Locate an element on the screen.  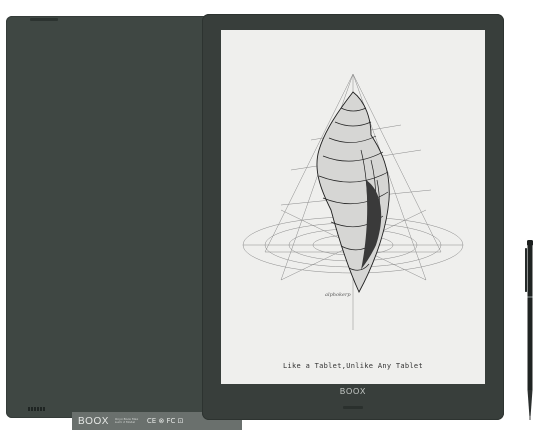
artist-signature: alphokerp is located at coordinates (338, 295).